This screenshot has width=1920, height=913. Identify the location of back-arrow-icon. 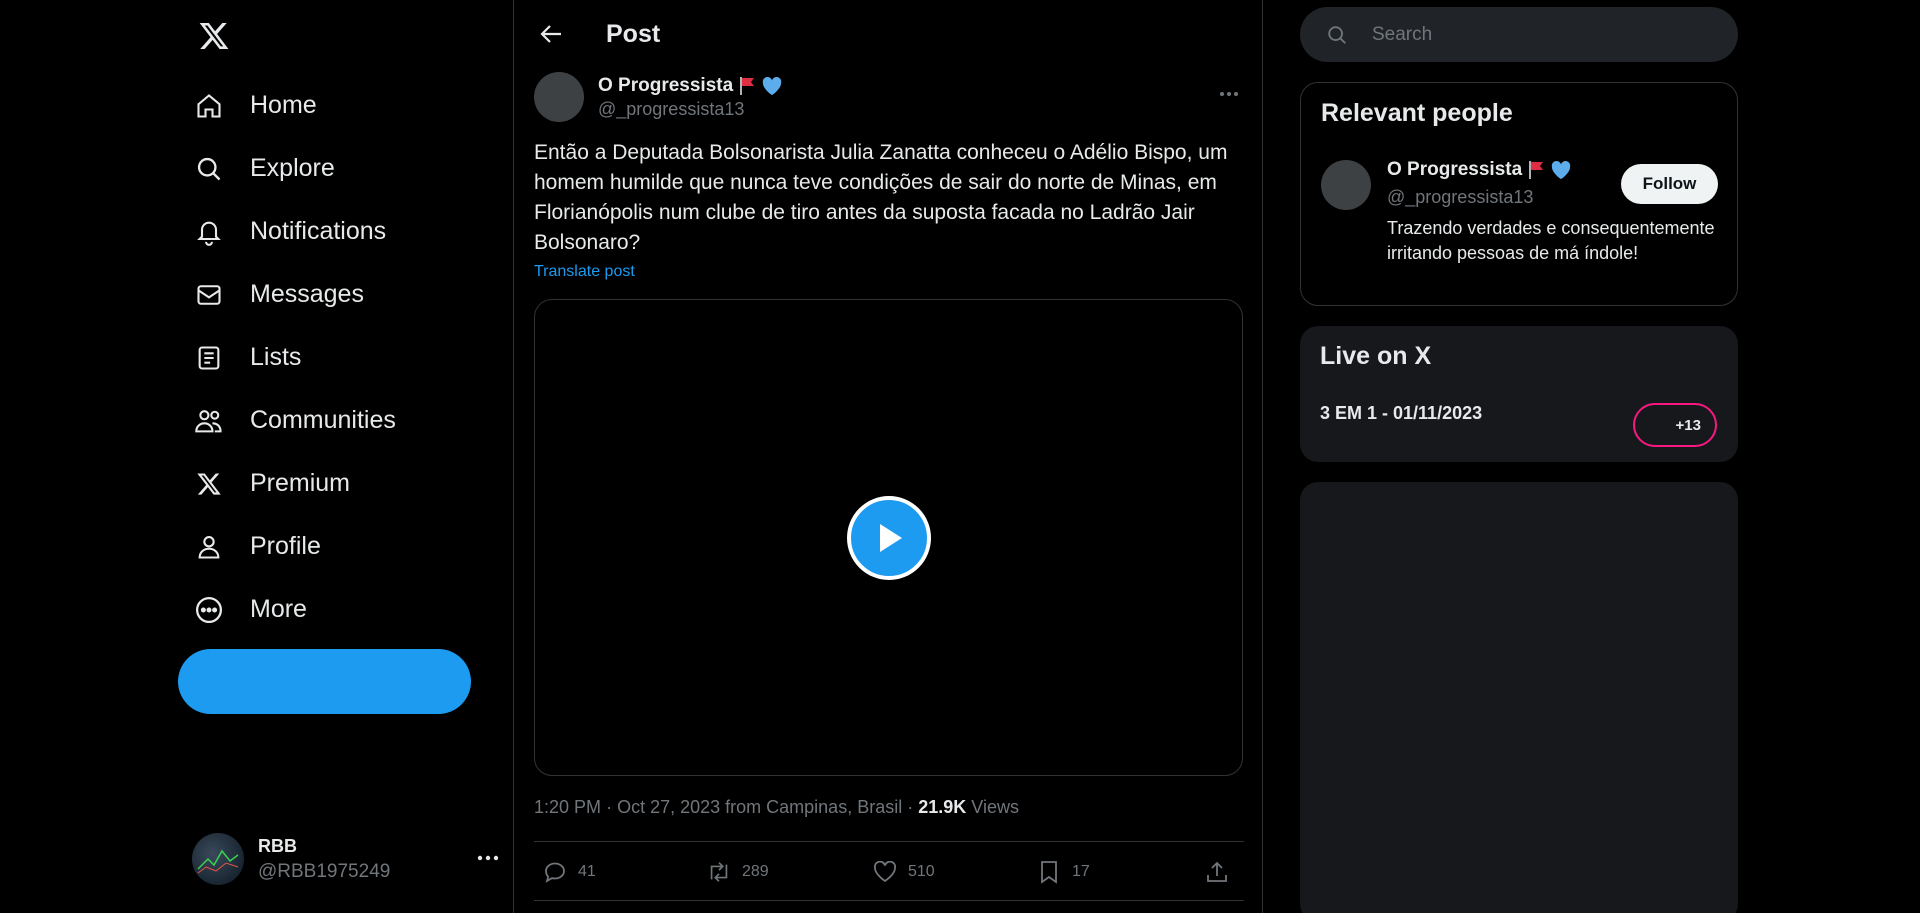
(551, 34).